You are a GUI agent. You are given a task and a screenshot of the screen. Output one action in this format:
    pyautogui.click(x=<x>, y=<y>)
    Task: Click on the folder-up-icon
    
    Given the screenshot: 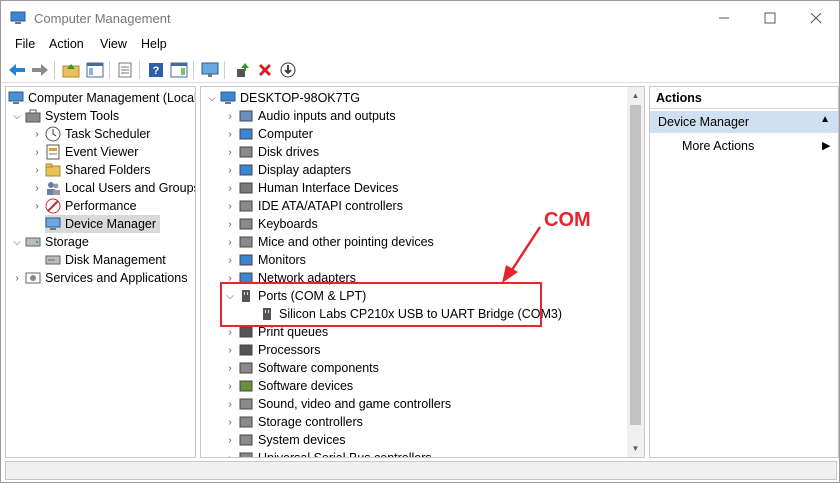 What is the action you would take?
    pyautogui.click(x=71, y=71)
    